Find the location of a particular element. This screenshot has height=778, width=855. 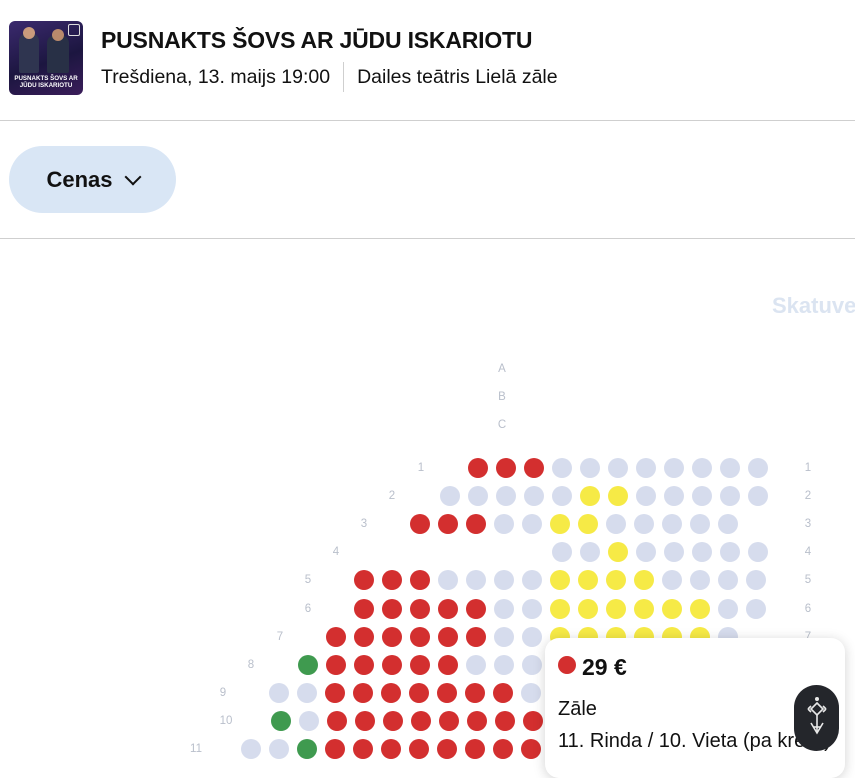

assistant-button is located at coordinates (816, 718).